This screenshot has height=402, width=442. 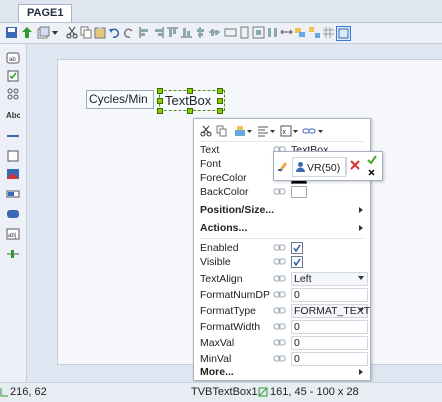 I want to click on close-icon, so click(x=371, y=172).